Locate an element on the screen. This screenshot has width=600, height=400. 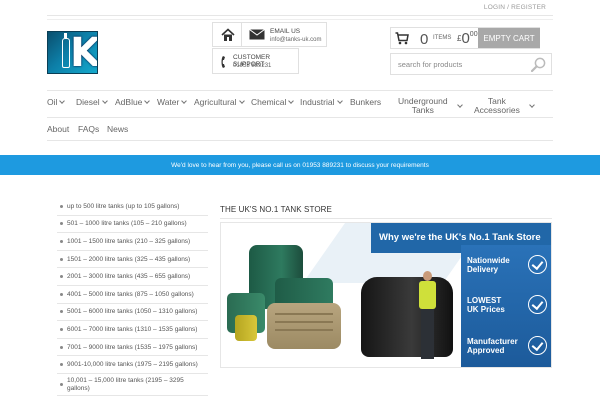
badge-line: Delivery is located at coordinates (483, 269).